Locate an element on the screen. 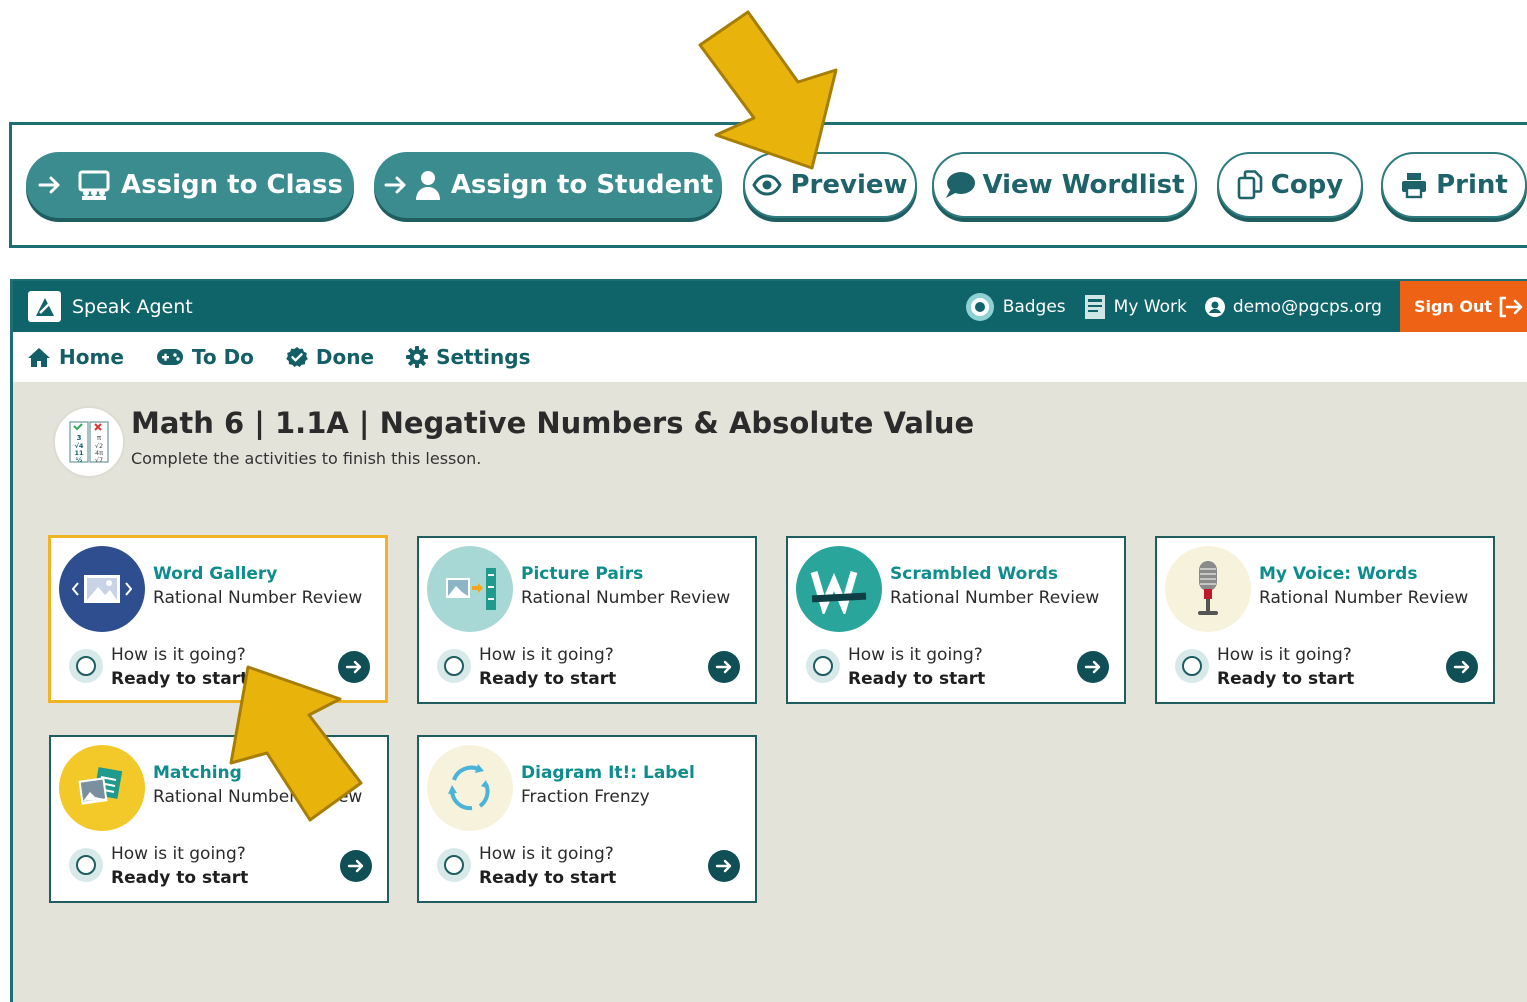 This screenshot has height=1002, width=1527. lesson-math-icon: 3 π √4 √2 11 4π ½ √7 is located at coordinates (89, 442).